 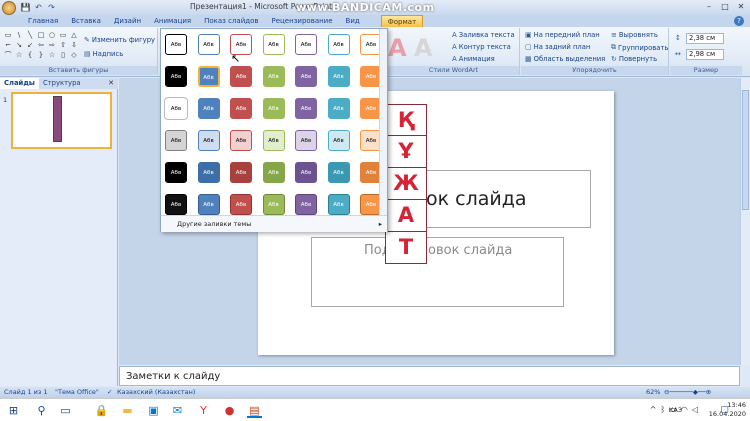 What do you see at coordinates (203, 410) in the screenshot?
I see `yandex-browser-icon: Y` at bounding box center [203, 410].